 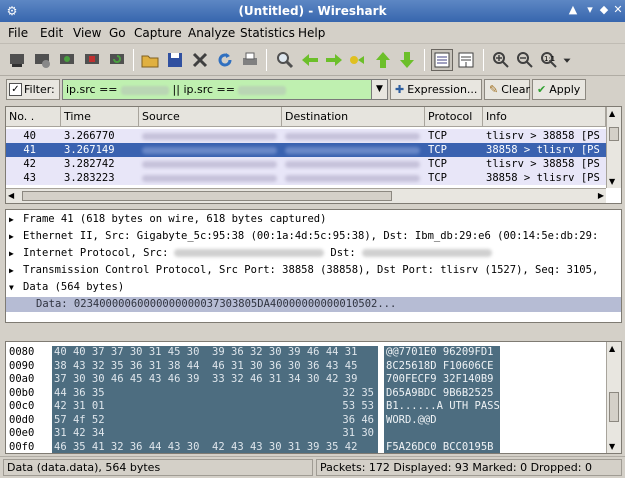 I want to click on go-forward-icon, so click(x=334, y=60).